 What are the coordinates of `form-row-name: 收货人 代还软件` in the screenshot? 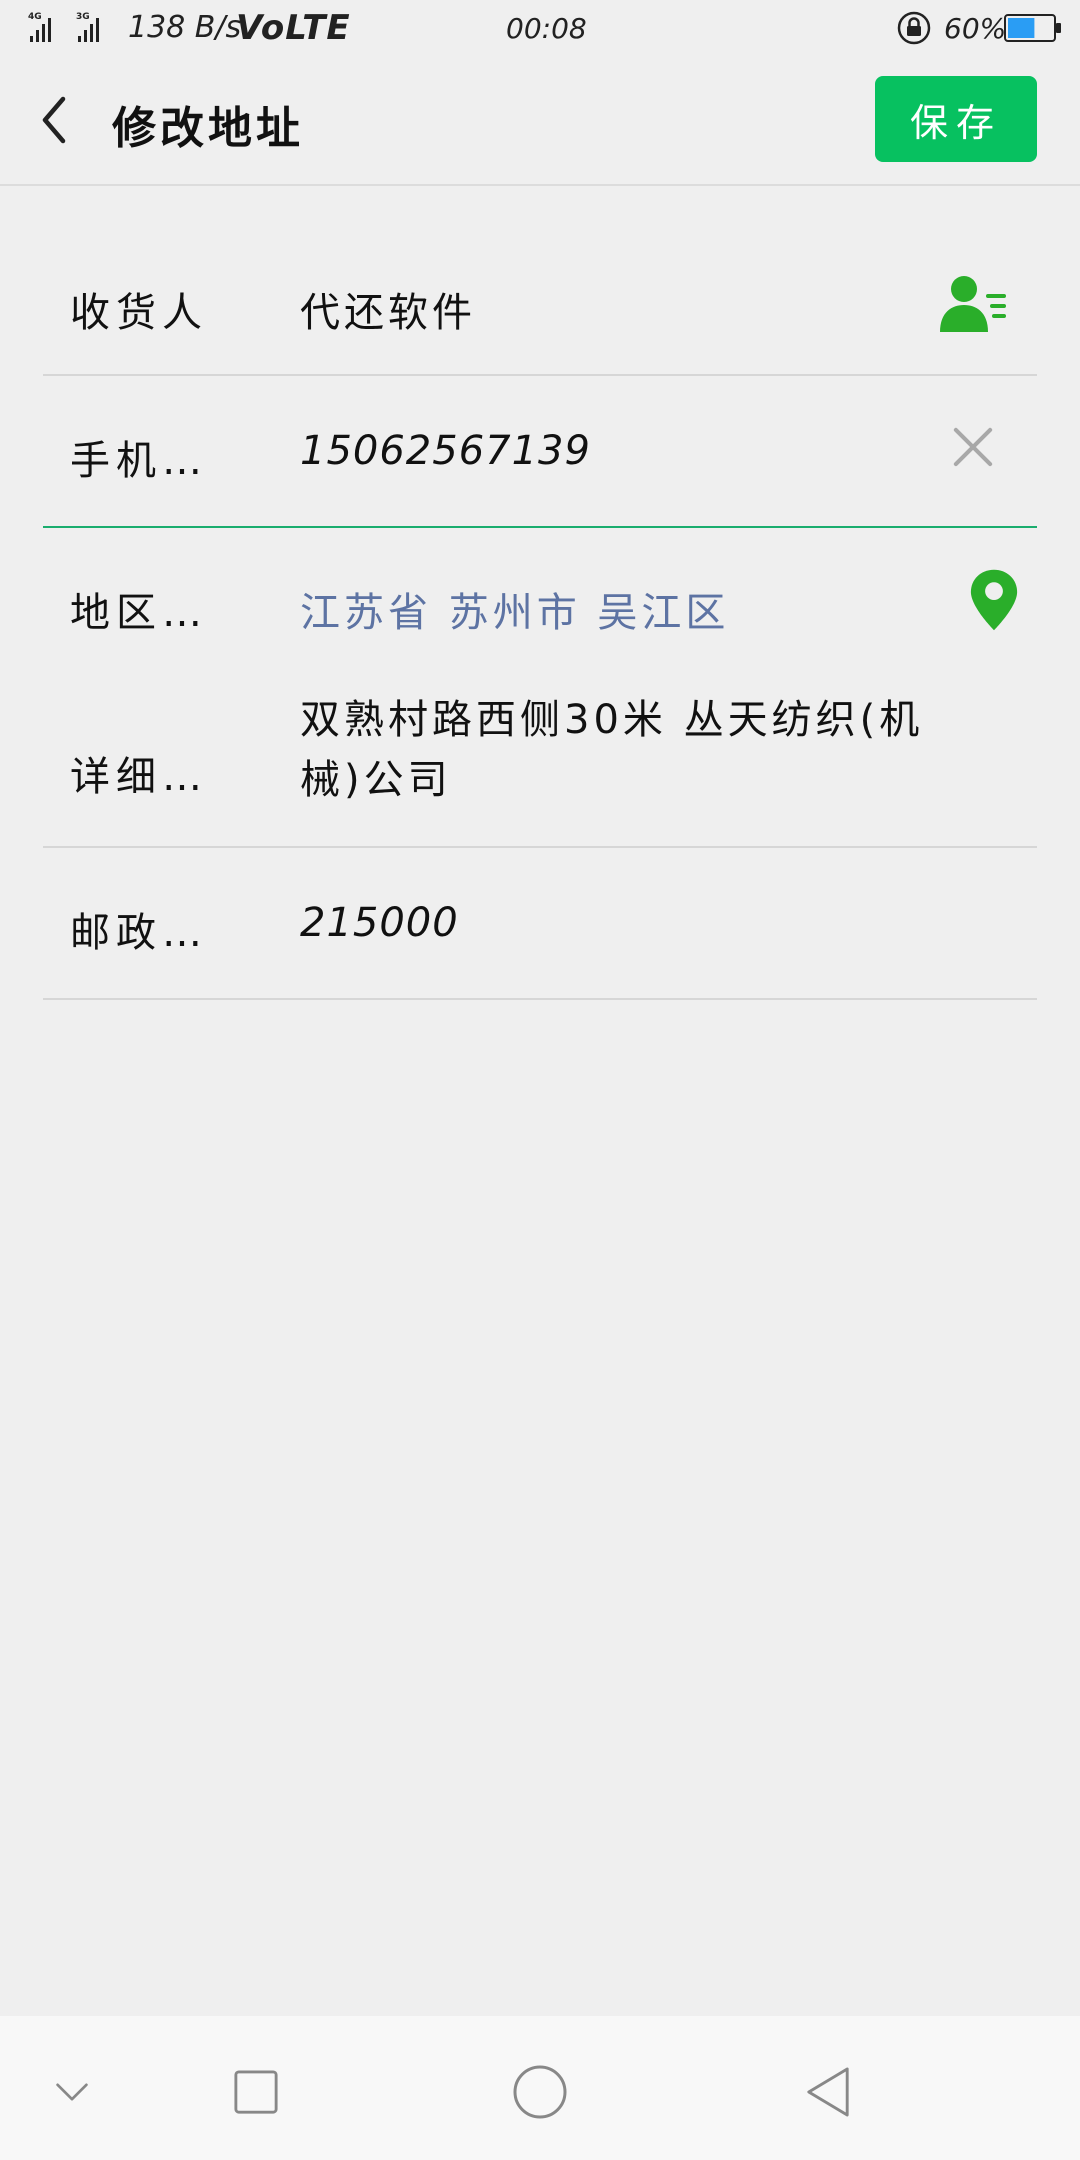 It's located at (540, 306).